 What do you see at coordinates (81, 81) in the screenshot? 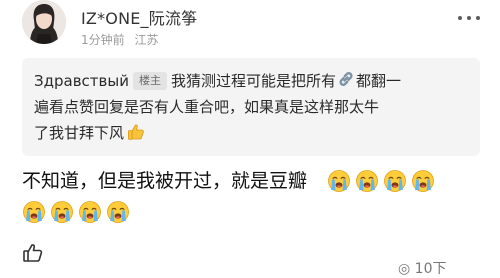
I see `quoted-username: Здравствый` at bounding box center [81, 81].